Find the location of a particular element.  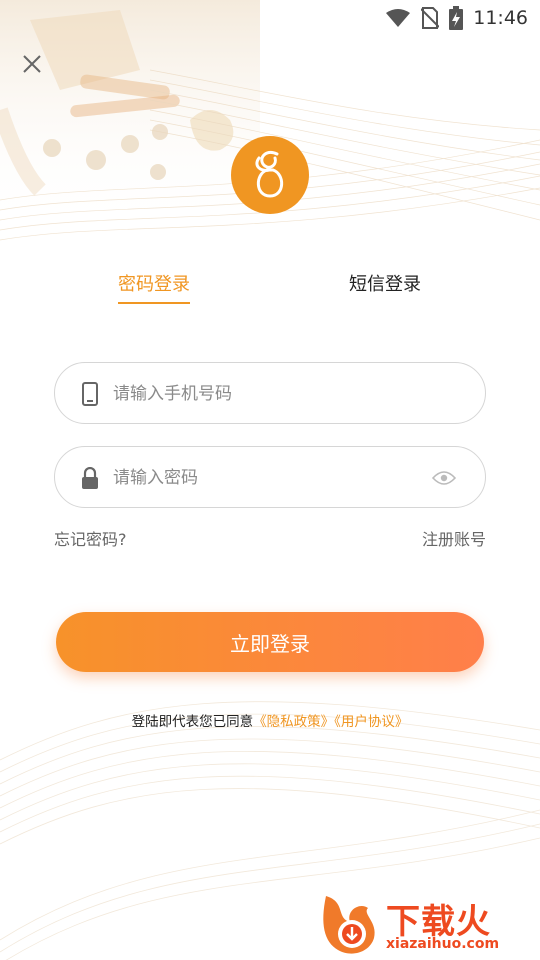

close-icon is located at coordinates (32, 64).